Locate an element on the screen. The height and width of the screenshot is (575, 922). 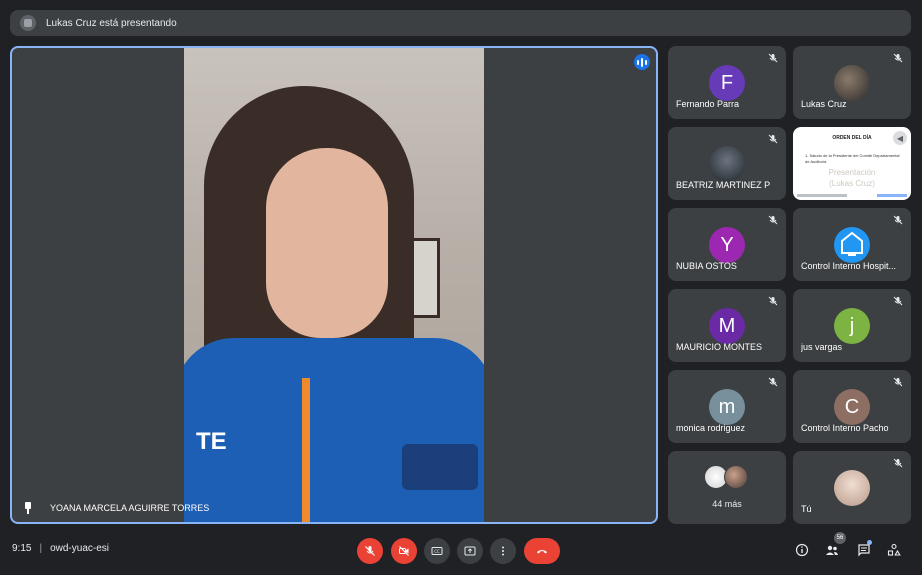
participant-tile: Lukas Cruz is located at coordinates (852, 82).